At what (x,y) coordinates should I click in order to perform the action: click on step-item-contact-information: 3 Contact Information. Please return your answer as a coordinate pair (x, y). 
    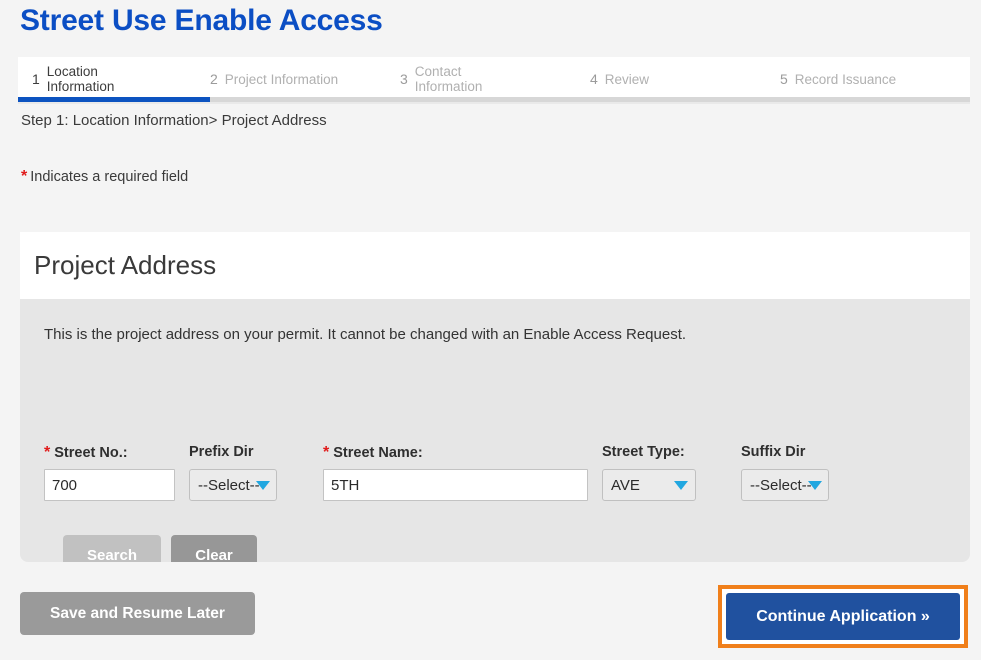
    Looking at the image, I should click on (495, 79).